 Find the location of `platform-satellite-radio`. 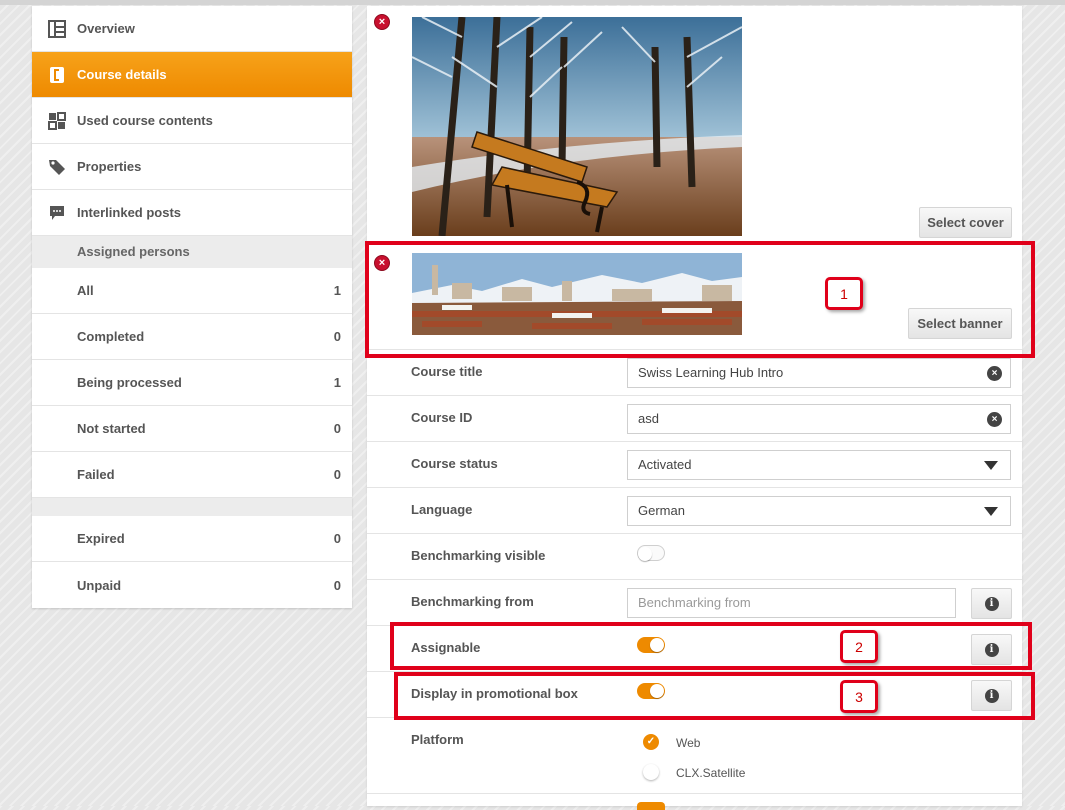

platform-satellite-radio is located at coordinates (651, 772).